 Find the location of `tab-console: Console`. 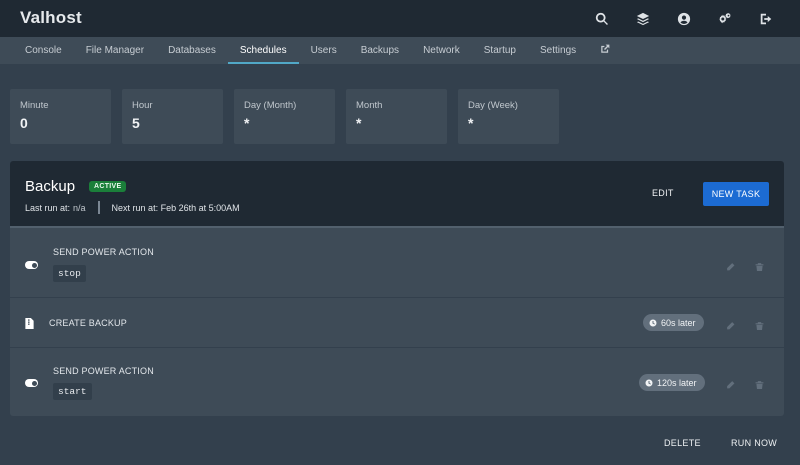

tab-console: Console is located at coordinates (43, 50).